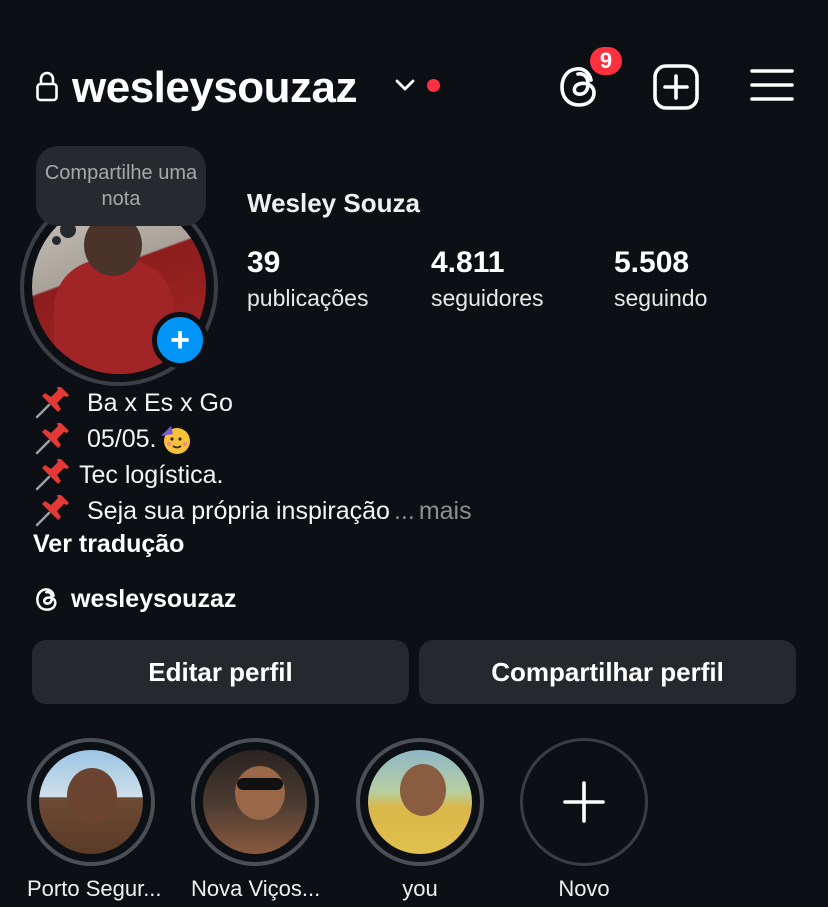 Image resolution: width=828 pixels, height=907 pixels. What do you see at coordinates (175, 440) in the screenshot?
I see `partying-face-emoji-icon` at bounding box center [175, 440].